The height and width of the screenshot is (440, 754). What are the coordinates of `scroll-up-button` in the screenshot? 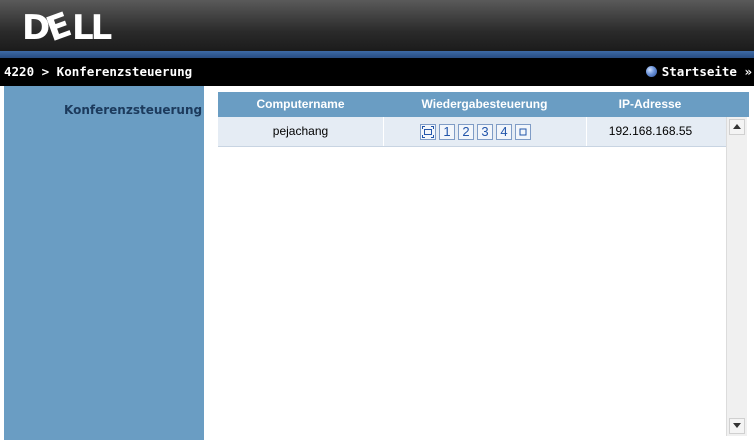 It's located at (737, 127).